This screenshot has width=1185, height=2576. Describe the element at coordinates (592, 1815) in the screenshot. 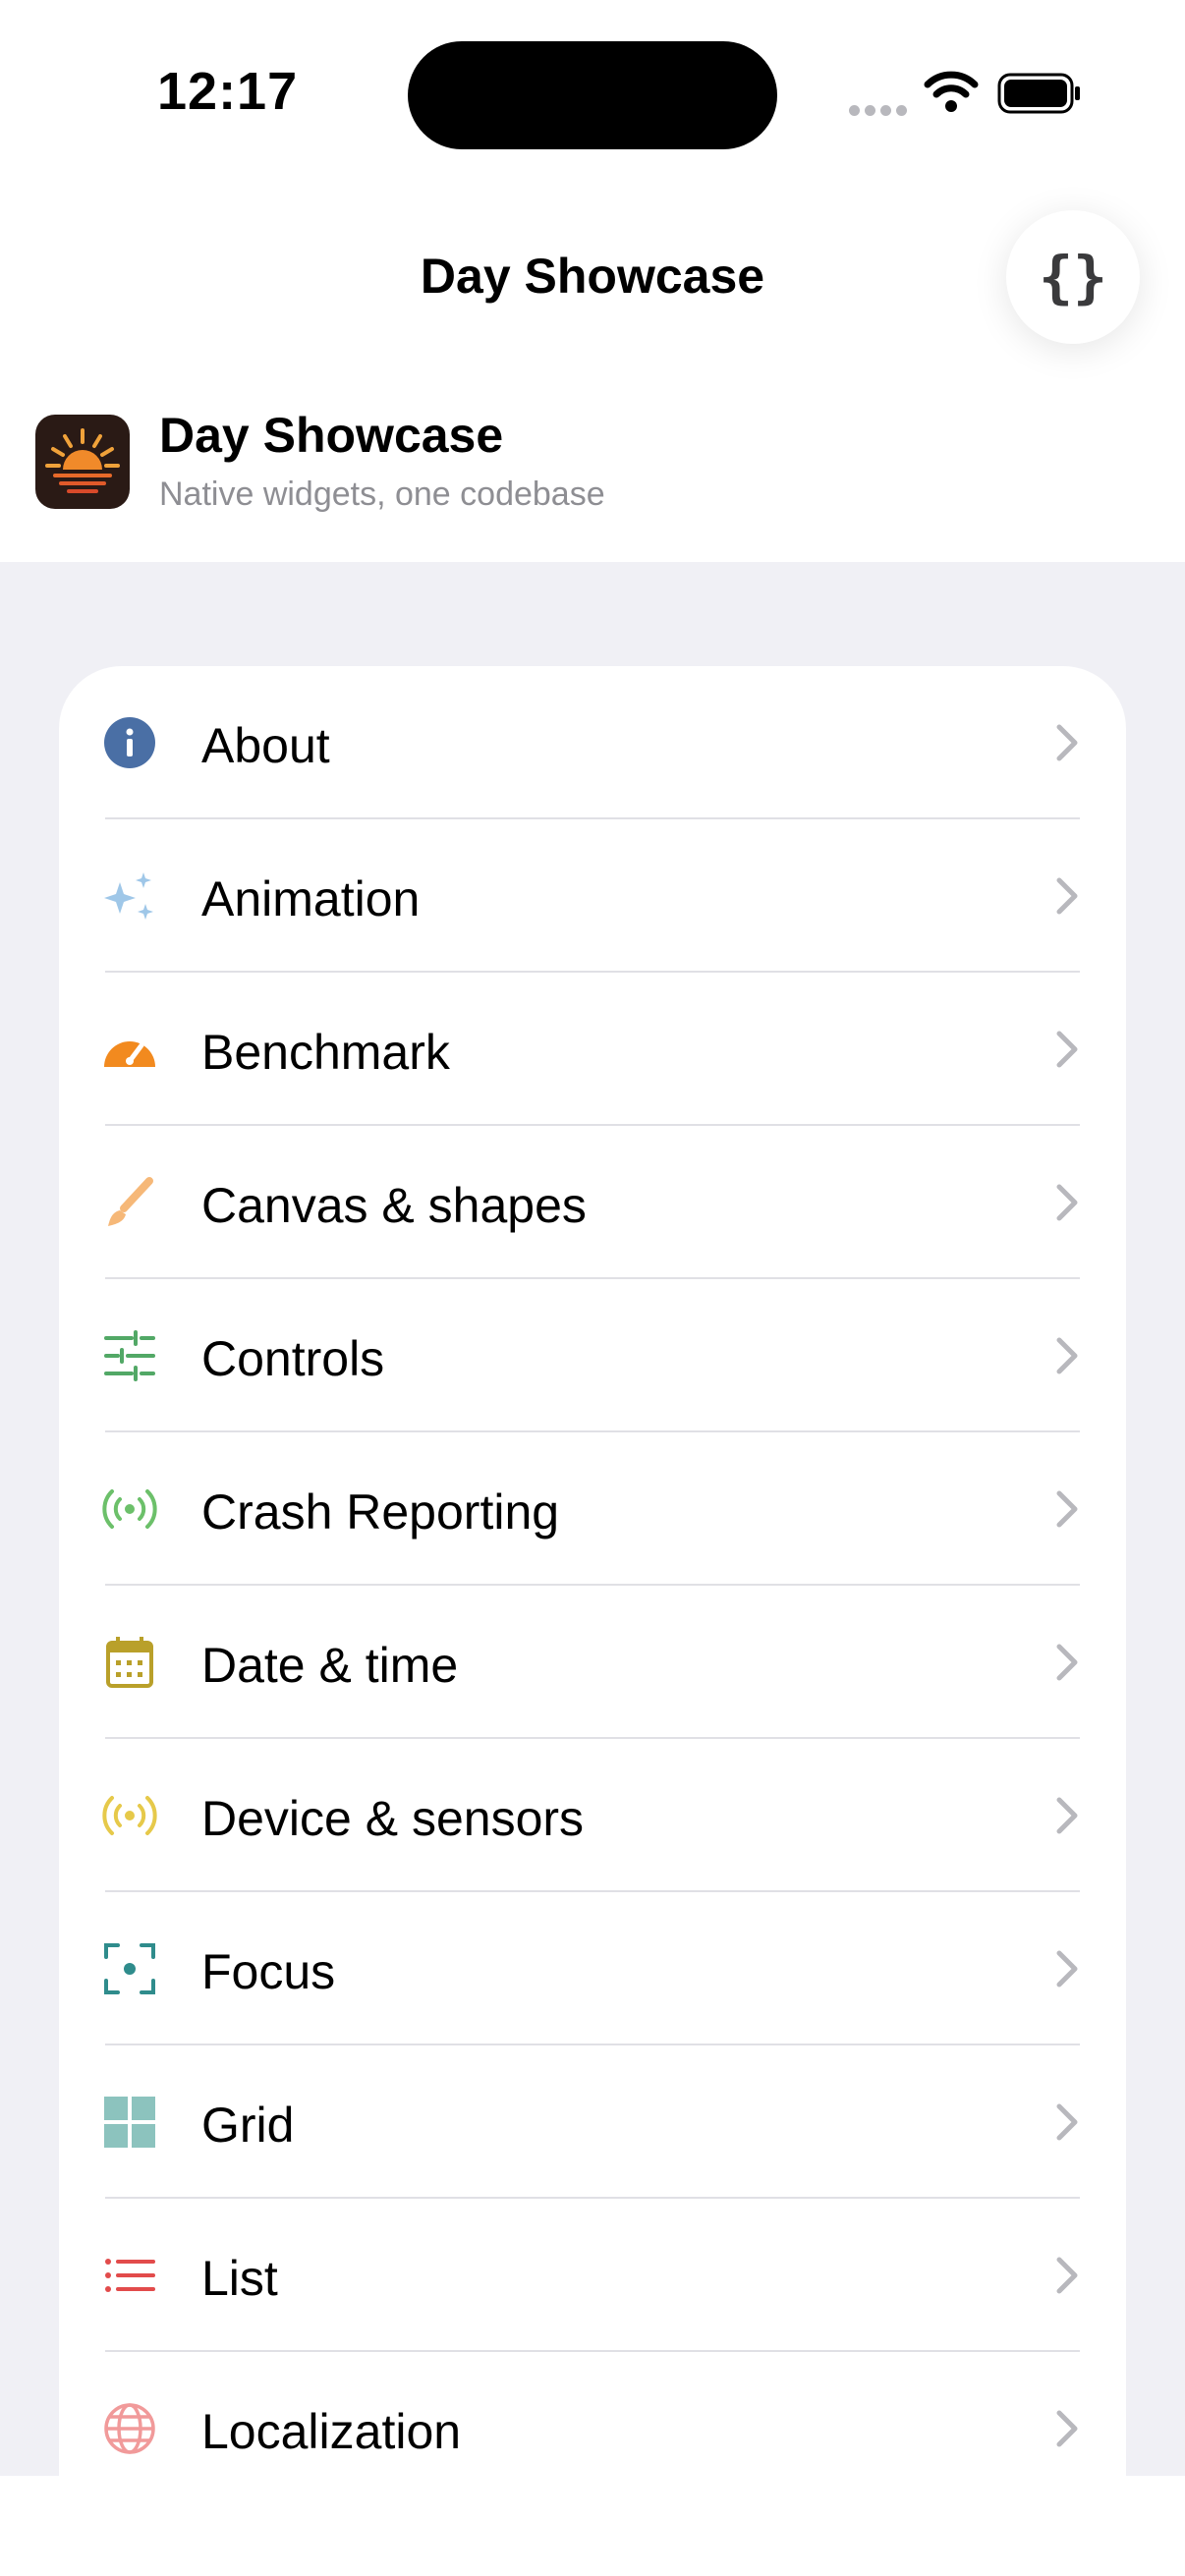

I see `list-item-device-sensors: Device & sensors` at that location.